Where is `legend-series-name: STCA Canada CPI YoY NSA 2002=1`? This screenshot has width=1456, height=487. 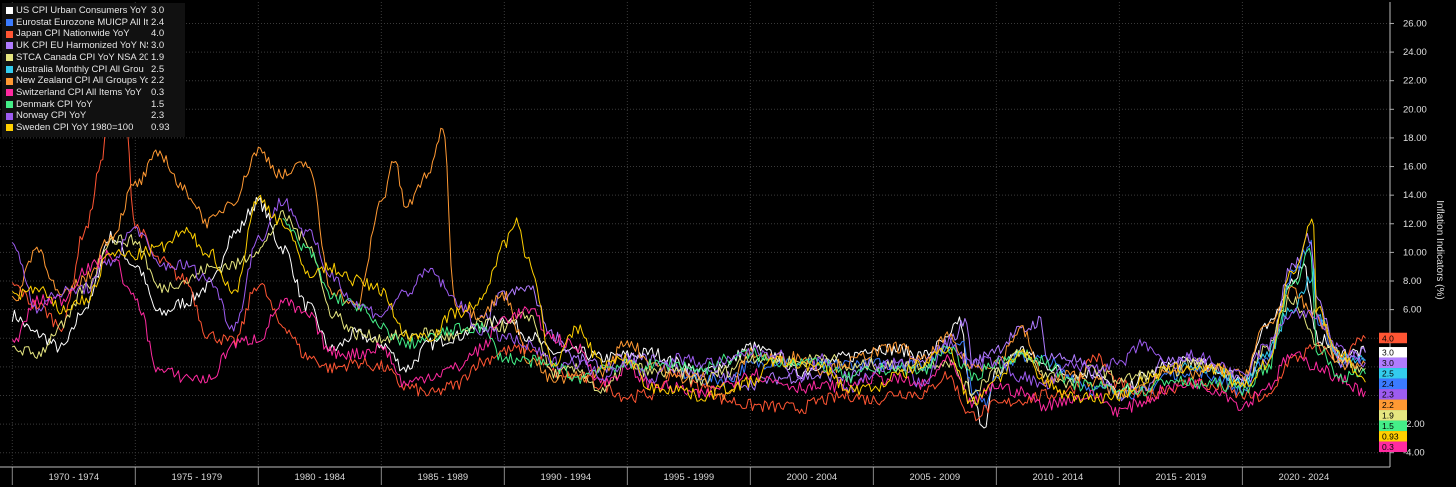 legend-series-name: STCA Canada CPI YoY NSA 2002=1 is located at coordinates (82, 57).